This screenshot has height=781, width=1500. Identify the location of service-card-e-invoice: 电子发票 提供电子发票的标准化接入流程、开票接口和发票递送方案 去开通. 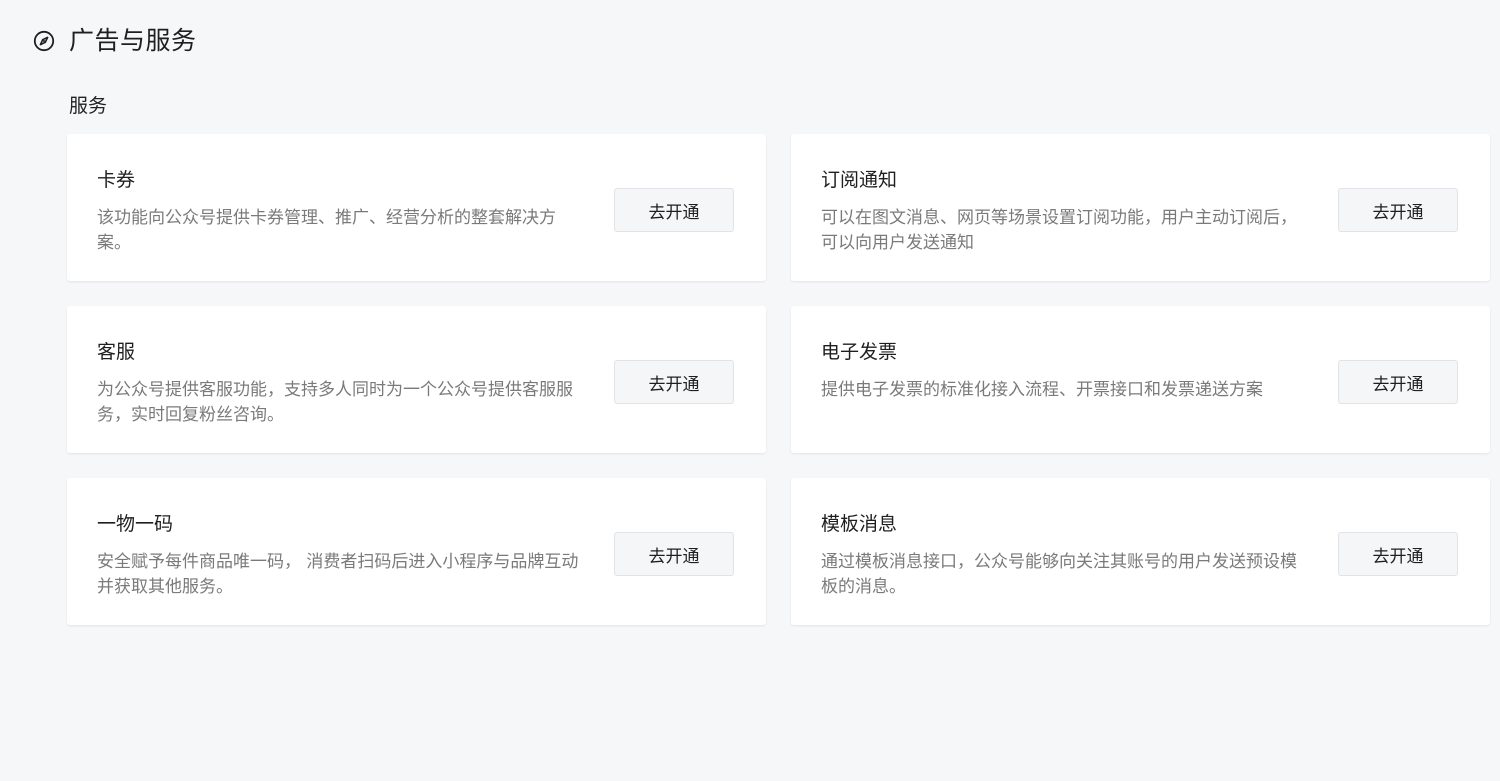
(1140, 379).